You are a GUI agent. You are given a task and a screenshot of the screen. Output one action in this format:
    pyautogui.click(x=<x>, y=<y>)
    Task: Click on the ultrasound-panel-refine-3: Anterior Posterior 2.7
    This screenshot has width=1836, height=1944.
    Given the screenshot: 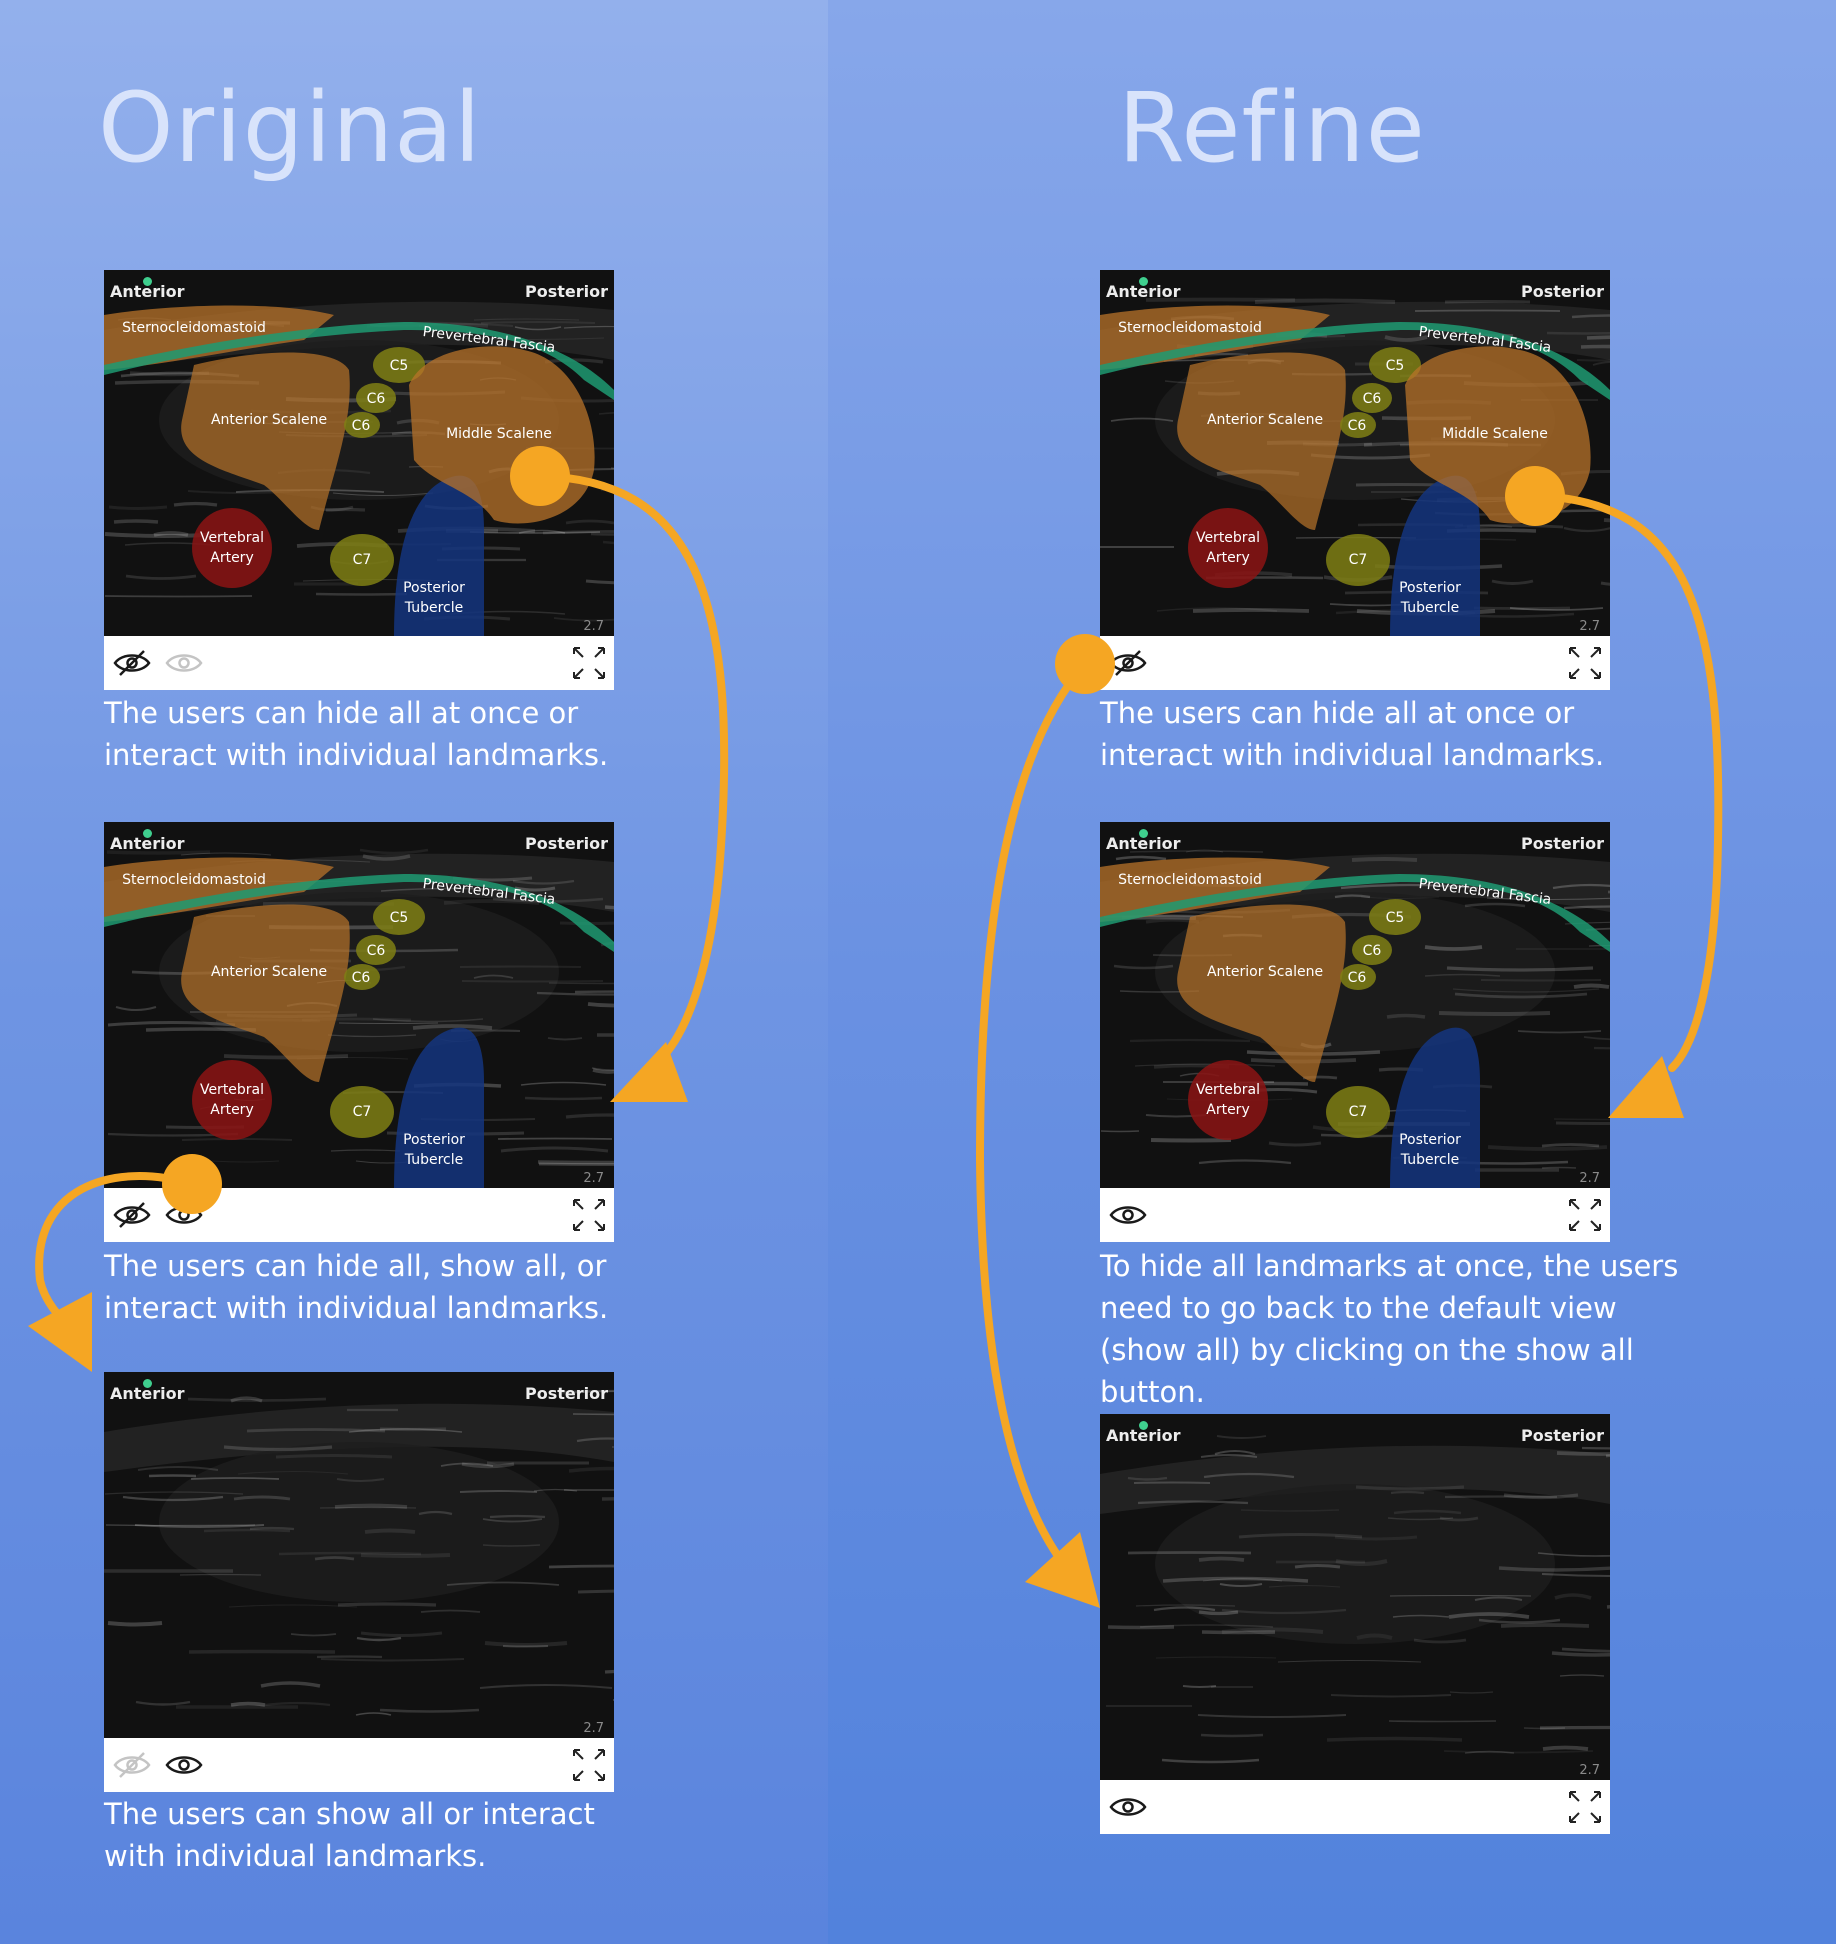 What is the action you would take?
    pyautogui.click(x=1355, y=1624)
    